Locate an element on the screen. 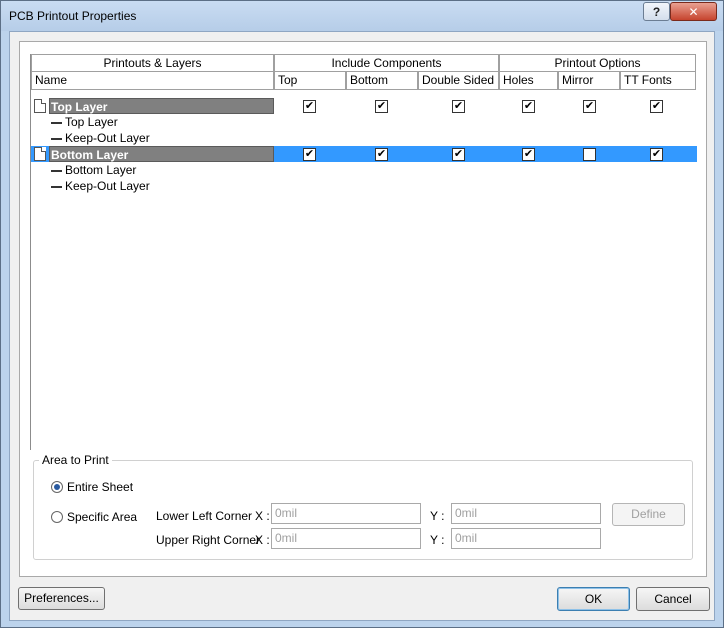 The height and width of the screenshot is (628, 724). column-tt-fonts: TT Fonts is located at coordinates (658, 81).